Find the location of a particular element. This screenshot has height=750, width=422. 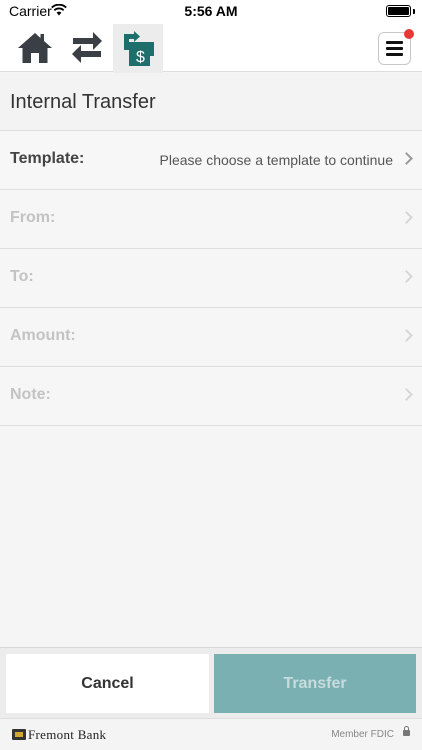

menu-button is located at coordinates (396, 47).